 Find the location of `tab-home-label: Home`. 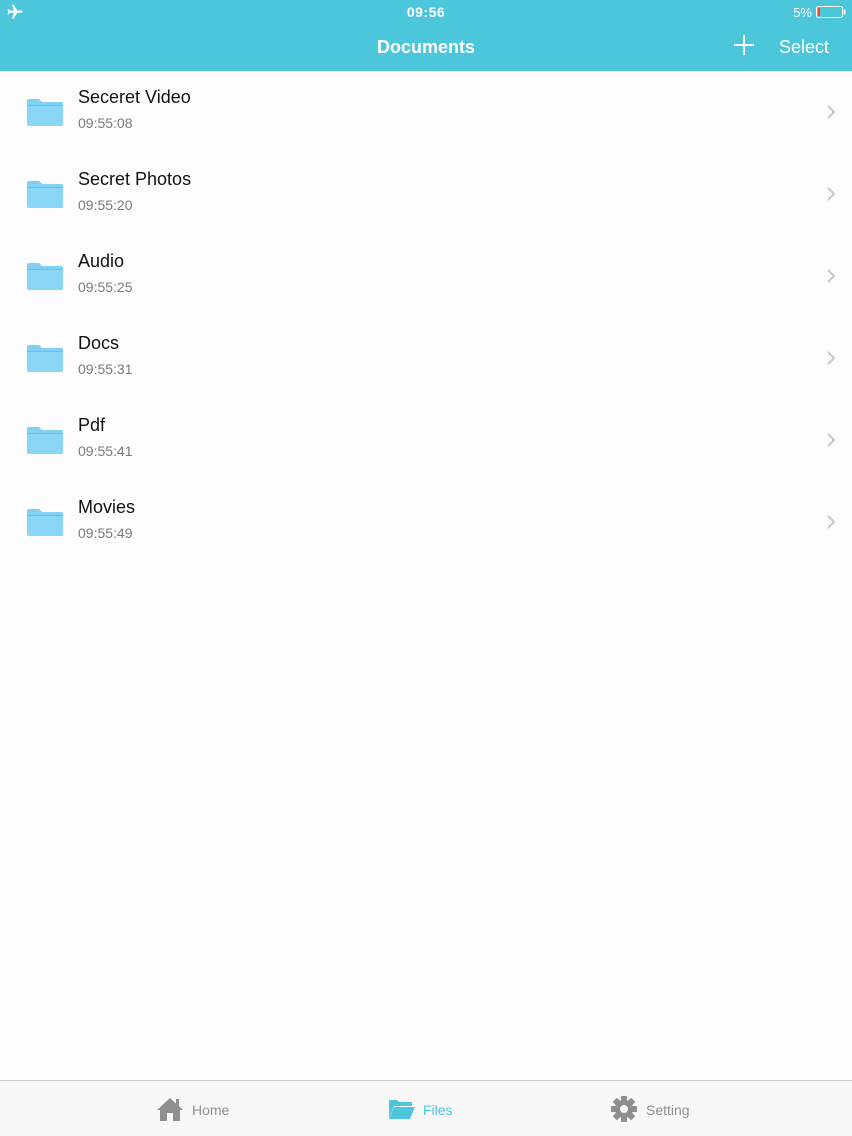

tab-home-label: Home is located at coordinates (211, 1110).